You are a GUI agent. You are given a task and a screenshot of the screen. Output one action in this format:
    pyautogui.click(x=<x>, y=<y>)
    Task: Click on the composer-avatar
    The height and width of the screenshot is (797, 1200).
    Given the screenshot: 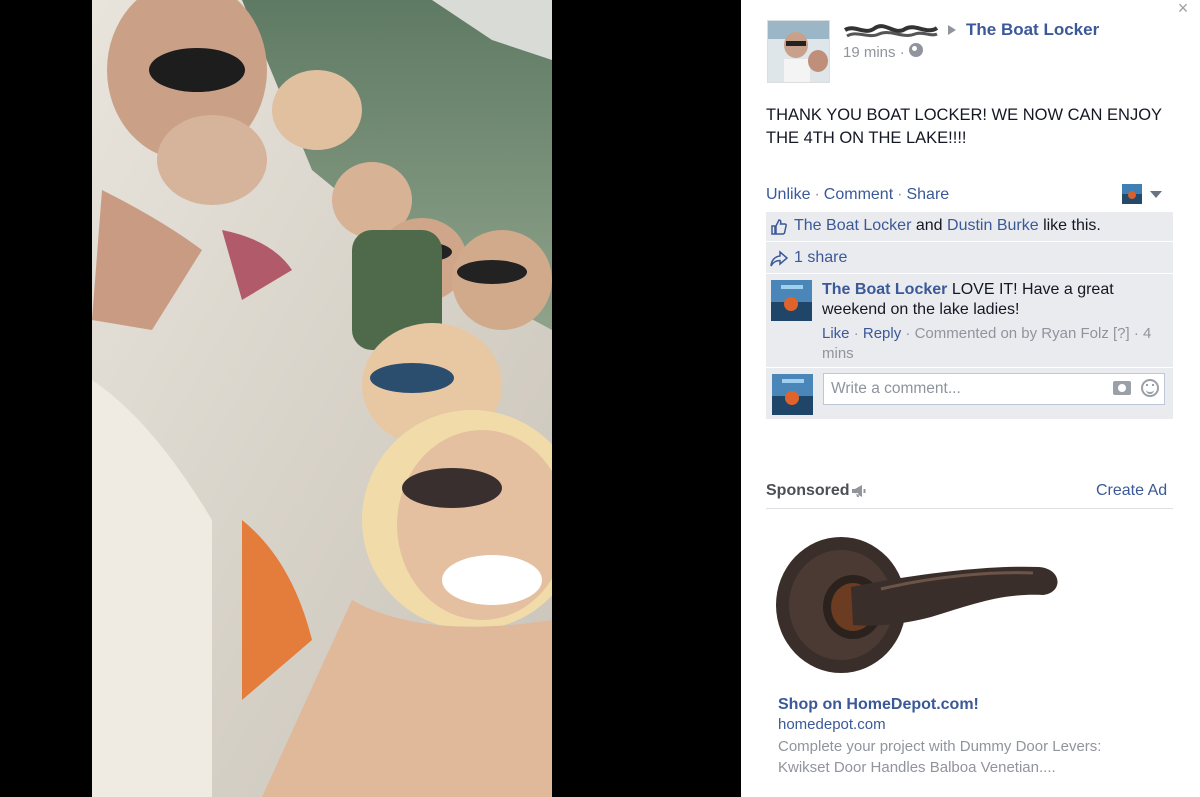 What is the action you would take?
    pyautogui.click(x=792, y=394)
    